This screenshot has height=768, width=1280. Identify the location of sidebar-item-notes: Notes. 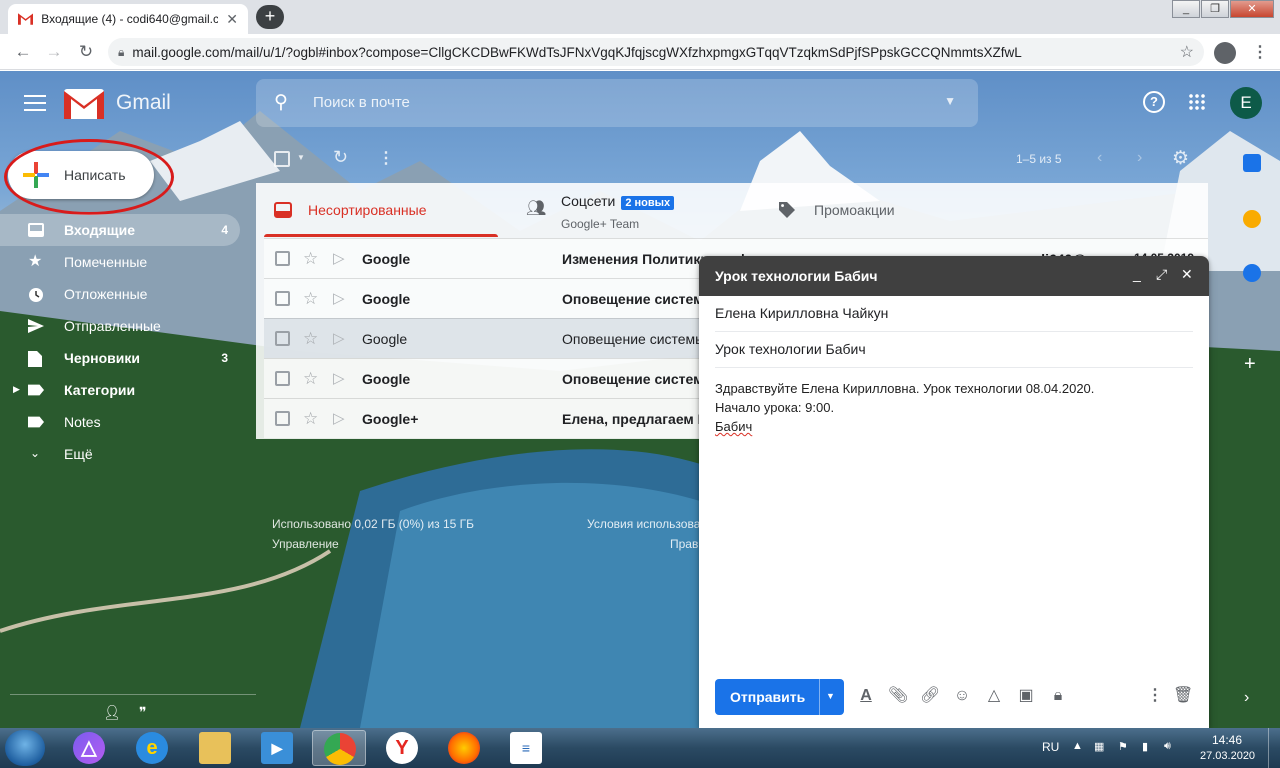
(120, 422).